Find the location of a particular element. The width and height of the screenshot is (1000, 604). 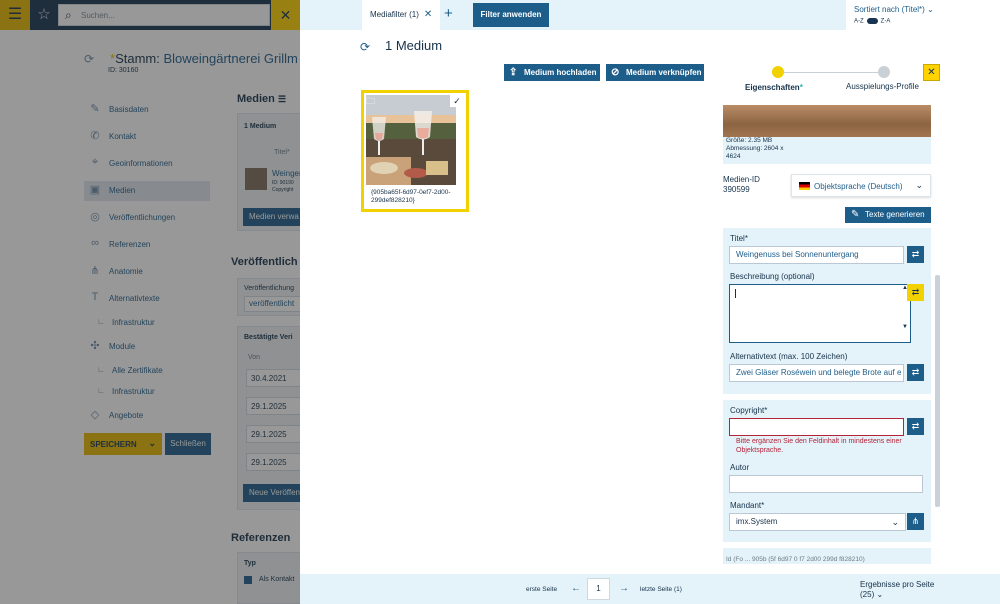

next-page-icon: → is located at coordinates (624, 588).